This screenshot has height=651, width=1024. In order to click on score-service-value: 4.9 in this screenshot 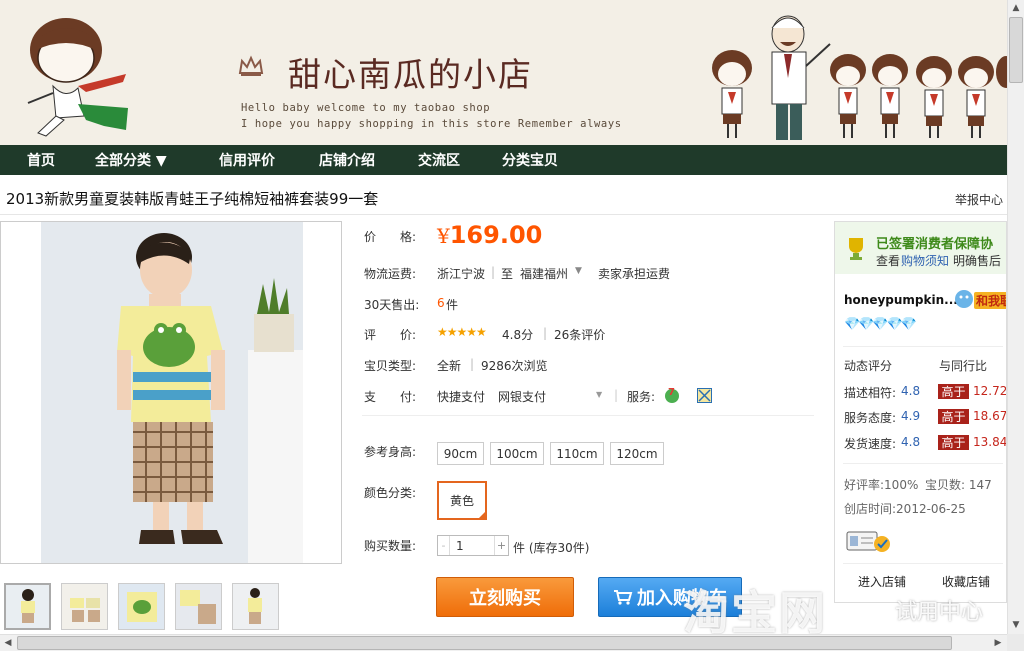, I will do `click(911, 416)`.